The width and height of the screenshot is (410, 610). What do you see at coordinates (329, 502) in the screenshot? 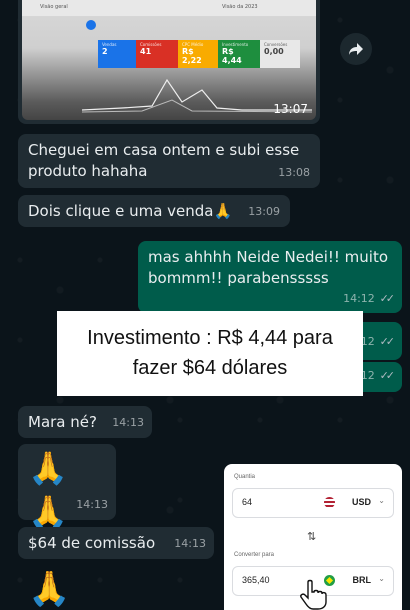
I see `us-flag-icon` at bounding box center [329, 502].